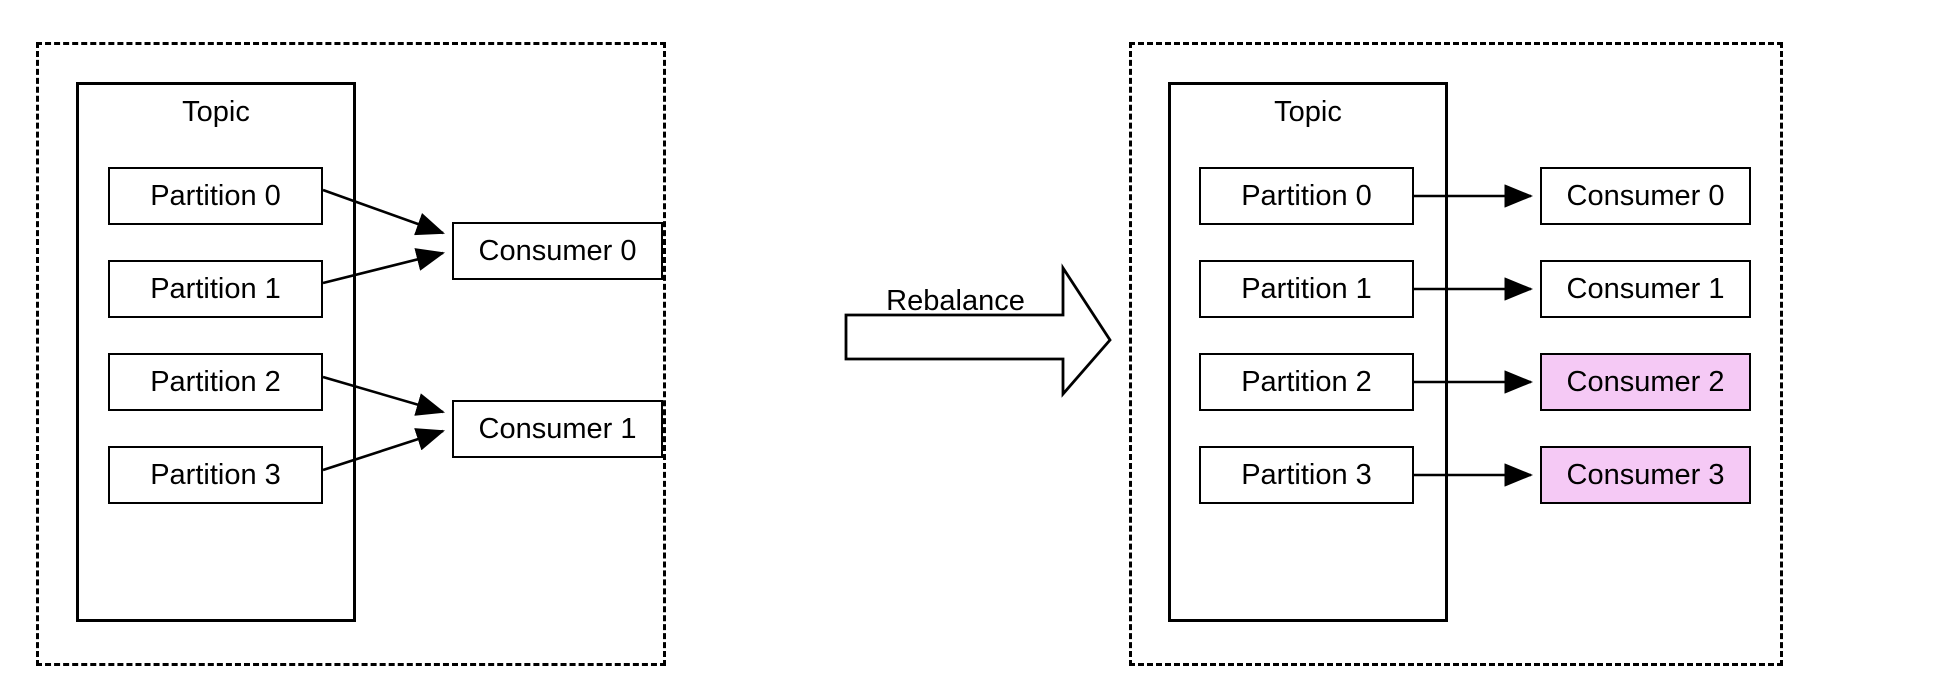 The width and height of the screenshot is (1948, 698). I want to click on partition-box-after-1: Partition 1, so click(1306, 289).